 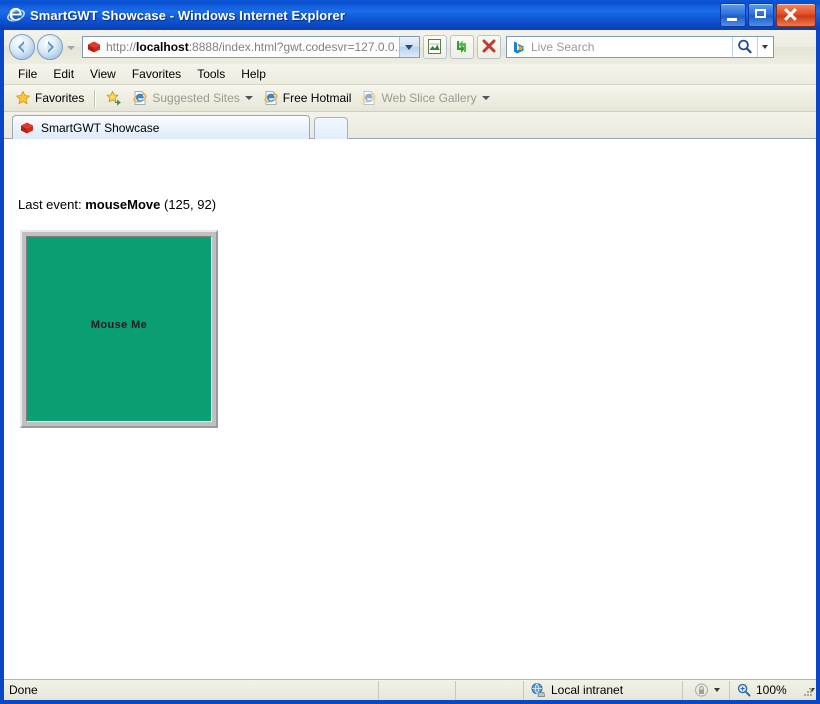 I want to click on intranet-globe-icon, so click(x=538, y=690).